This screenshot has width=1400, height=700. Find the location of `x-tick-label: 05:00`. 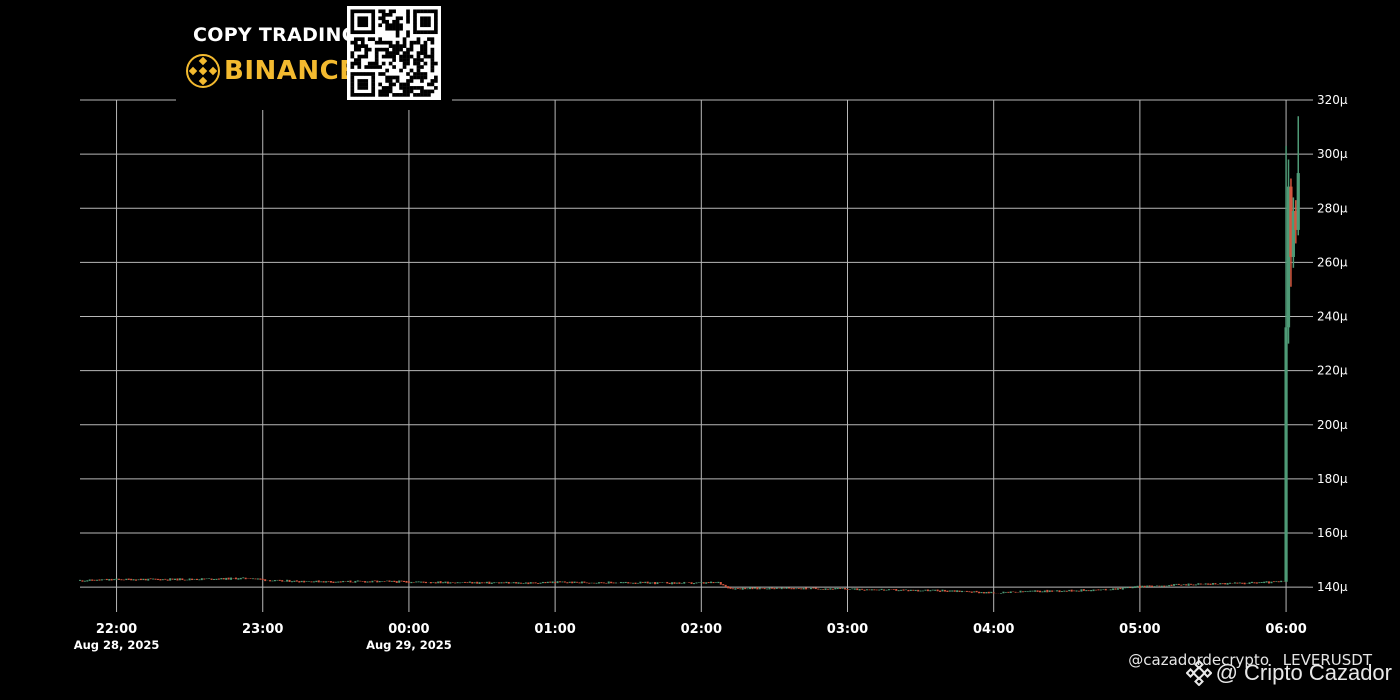

x-tick-label: 05:00 is located at coordinates (1139, 629).